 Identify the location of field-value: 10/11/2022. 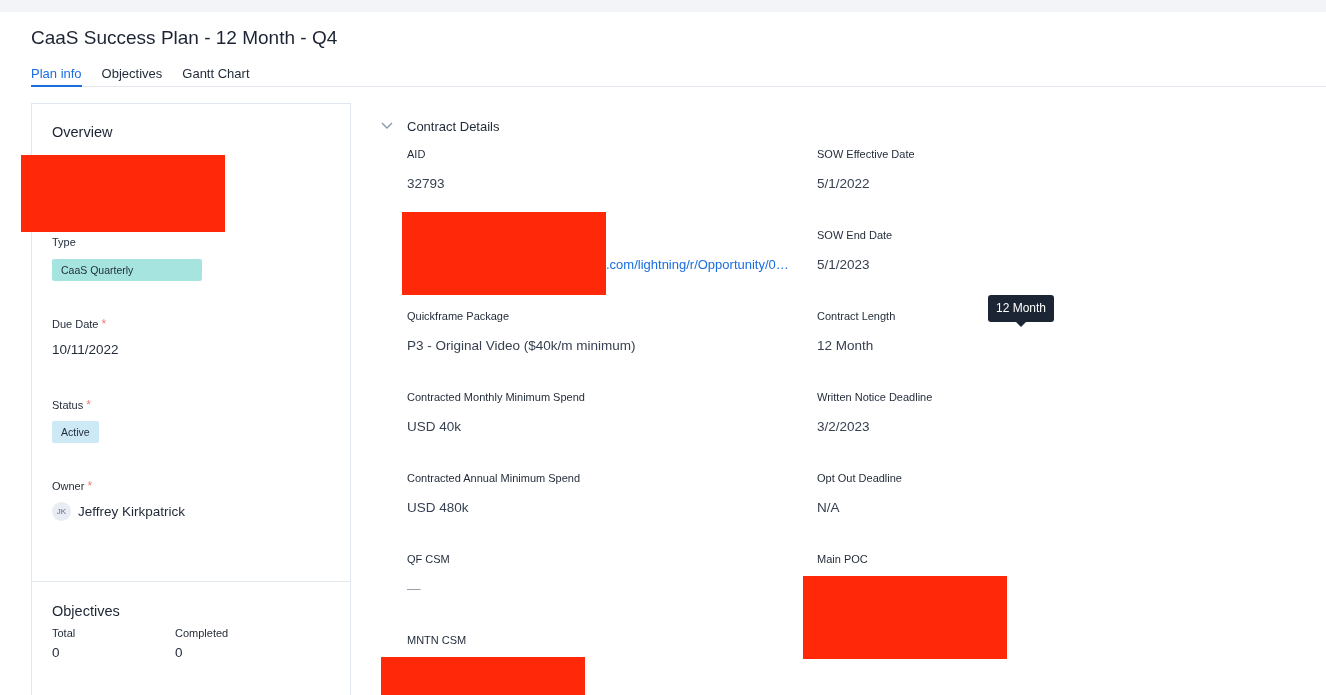
(86, 349).